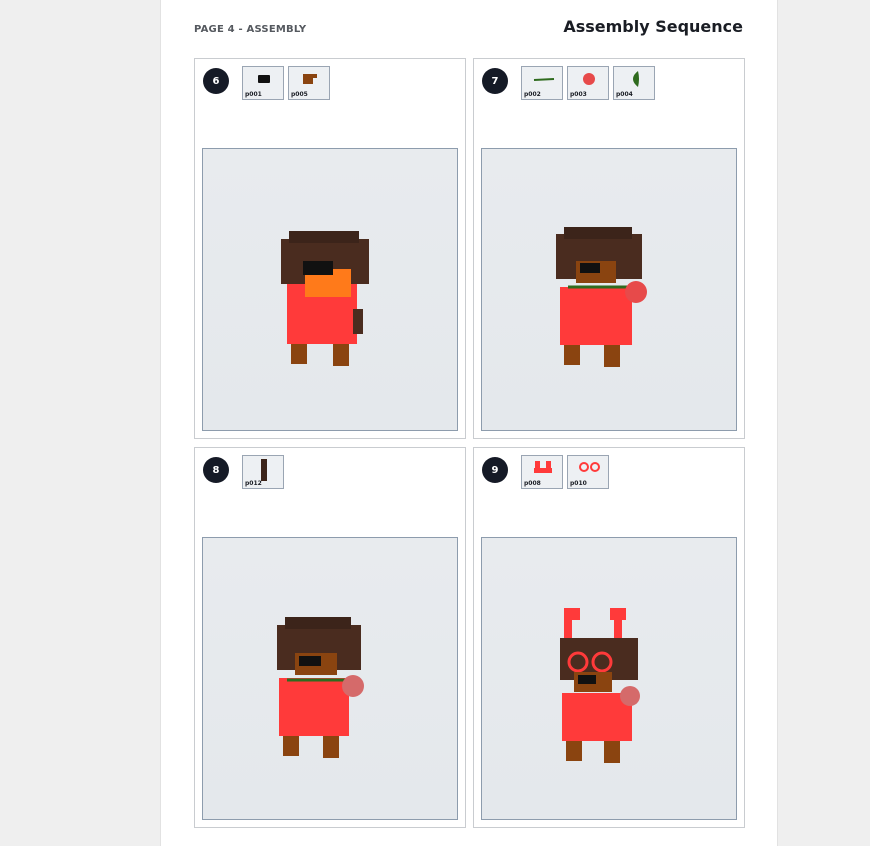  I want to click on part-thumbnail: p003, so click(588, 83).